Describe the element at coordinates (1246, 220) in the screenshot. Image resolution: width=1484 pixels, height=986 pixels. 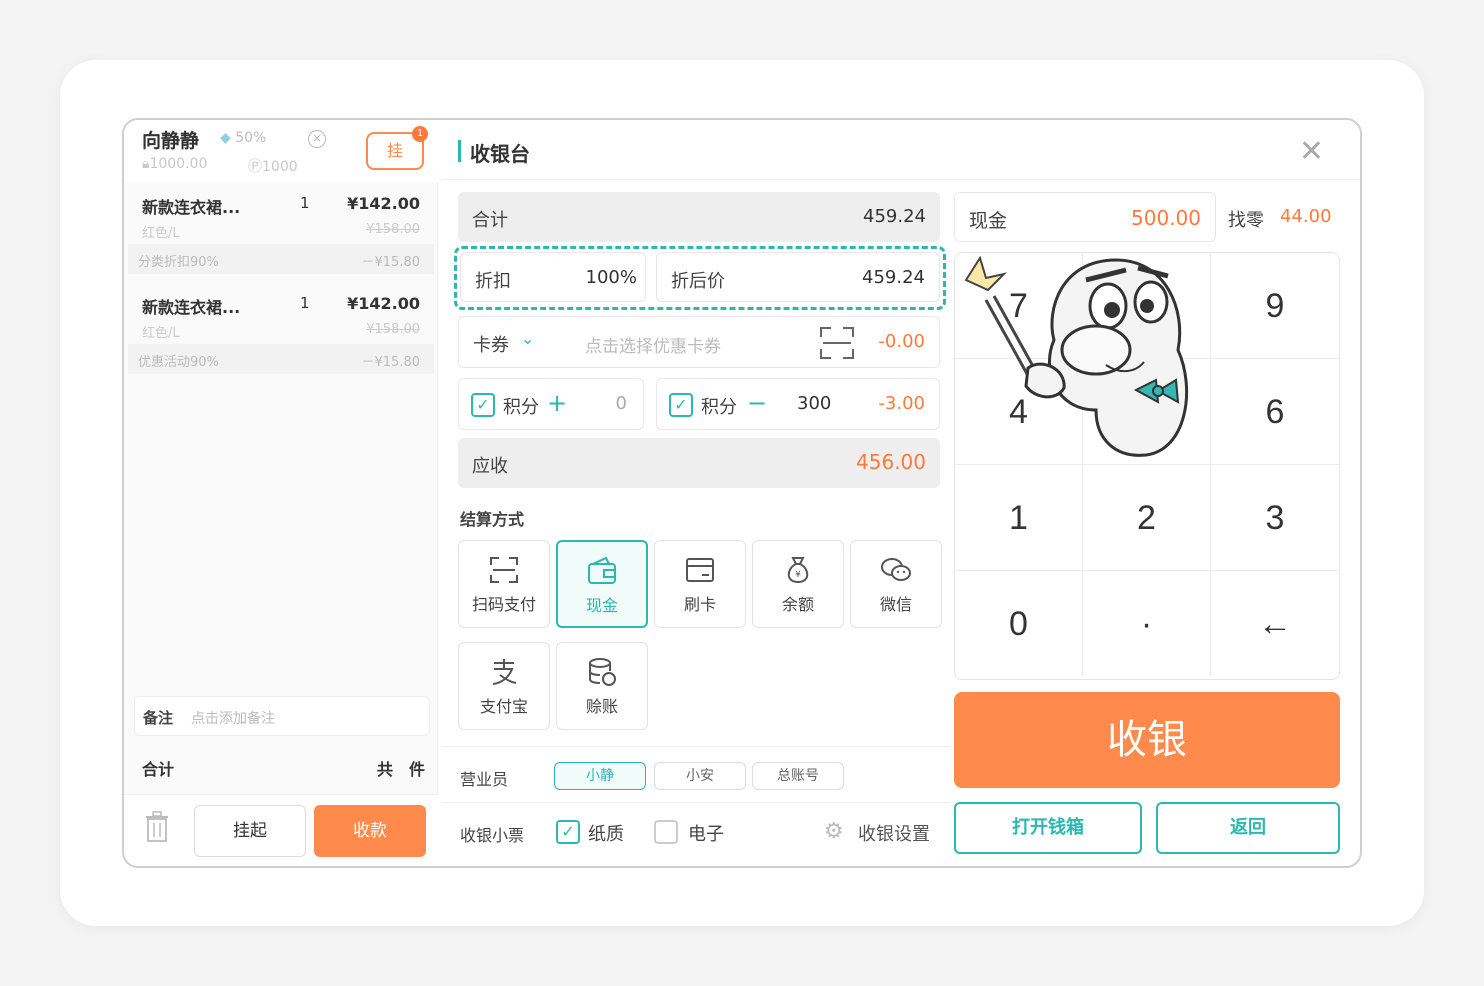
I see `change-label: 找零` at that location.